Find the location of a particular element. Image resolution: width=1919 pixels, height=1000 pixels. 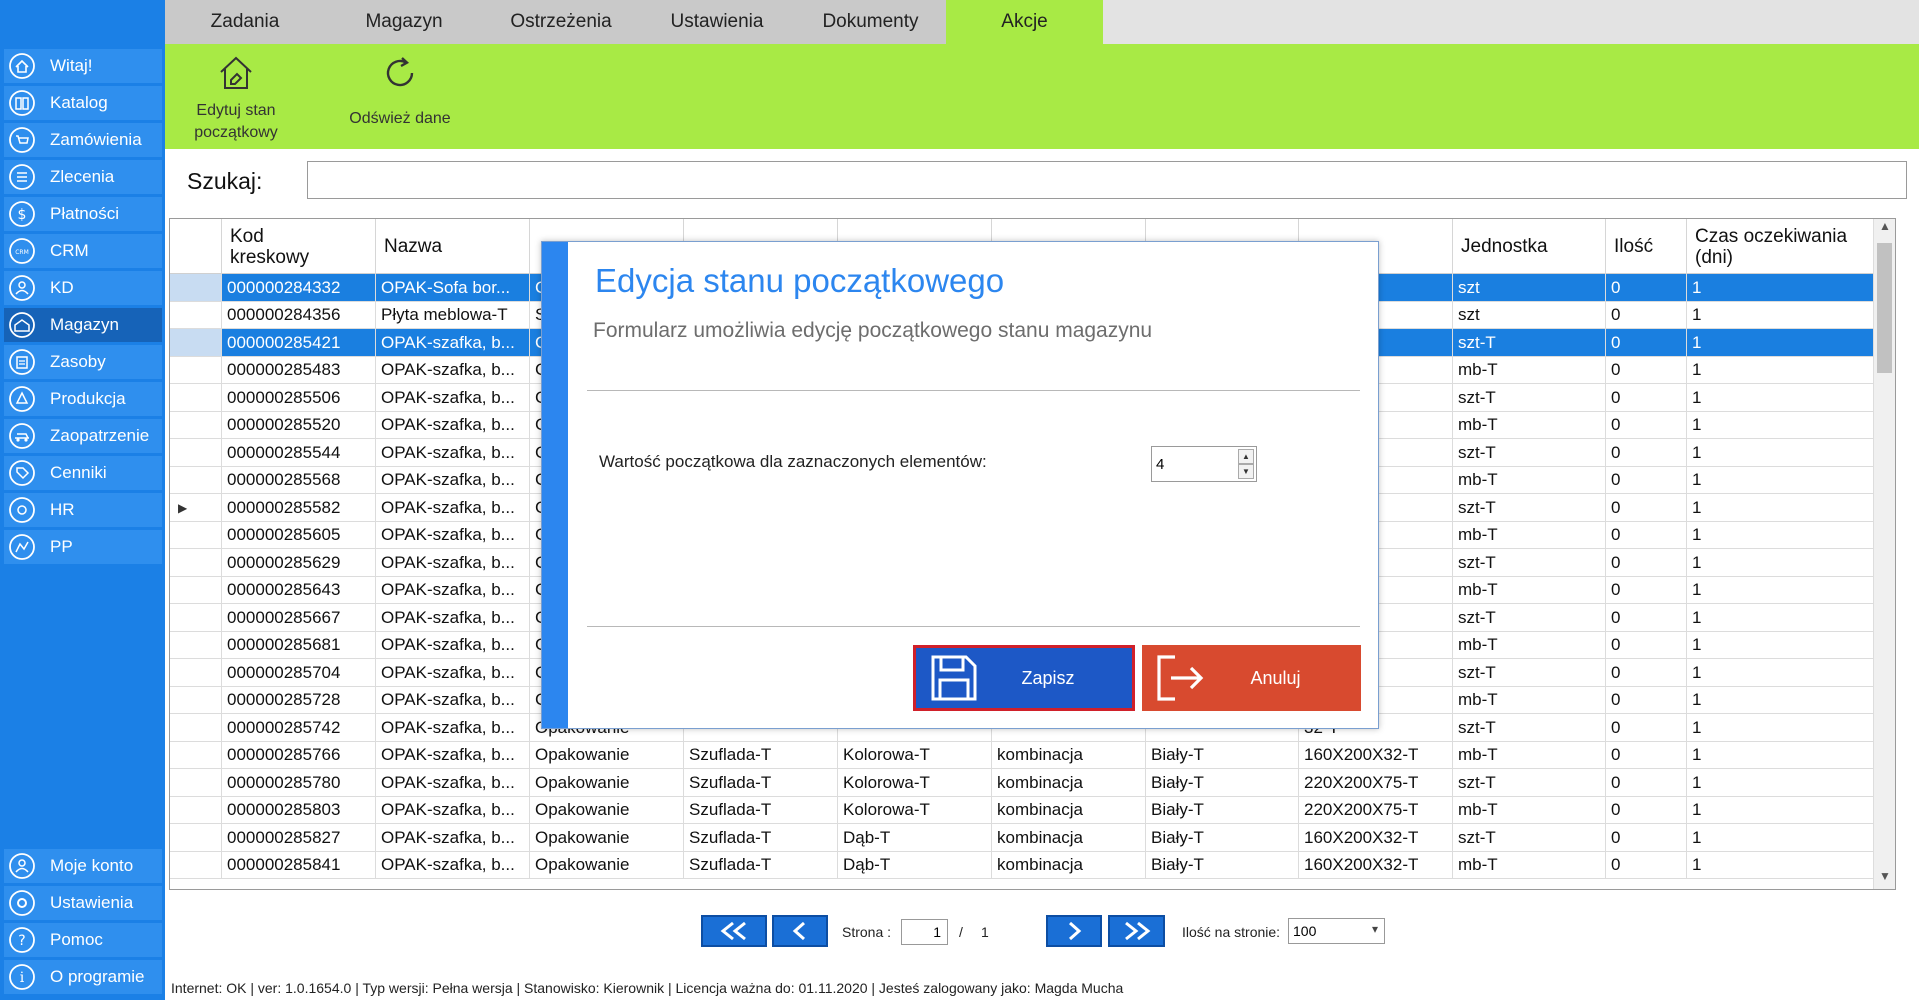

table-cell: Szuflada-T is located at coordinates (760, 865).